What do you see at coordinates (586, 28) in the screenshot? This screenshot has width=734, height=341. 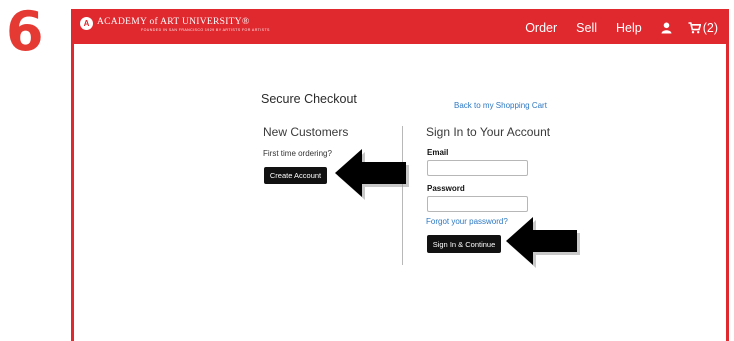 I see `nav-sell: Sell` at bounding box center [586, 28].